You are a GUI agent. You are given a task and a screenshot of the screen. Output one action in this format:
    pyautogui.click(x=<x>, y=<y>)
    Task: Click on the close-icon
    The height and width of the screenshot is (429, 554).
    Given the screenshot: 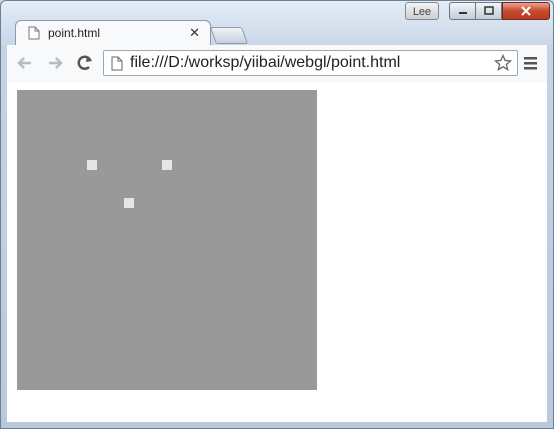 What is the action you would take?
    pyautogui.click(x=526, y=11)
    